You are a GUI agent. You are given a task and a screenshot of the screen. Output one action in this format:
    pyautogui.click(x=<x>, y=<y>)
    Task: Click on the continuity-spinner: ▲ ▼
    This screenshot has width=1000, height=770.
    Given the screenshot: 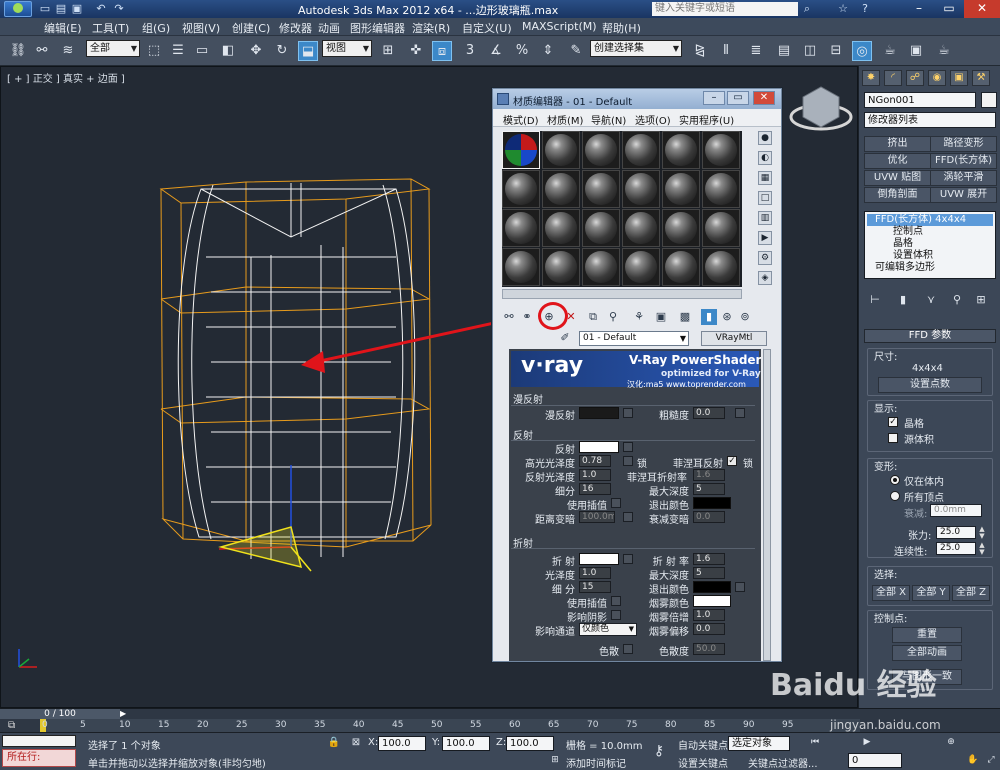 What is the action you would take?
    pyautogui.click(x=982, y=549)
    